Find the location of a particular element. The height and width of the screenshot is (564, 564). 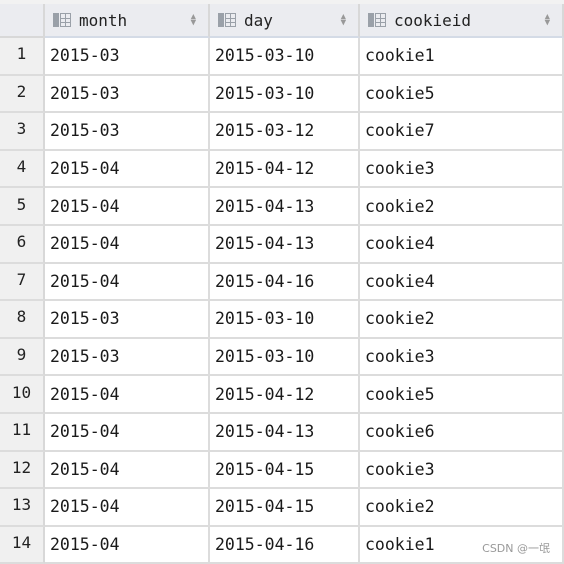

row-number: 3 is located at coordinates (22, 132).